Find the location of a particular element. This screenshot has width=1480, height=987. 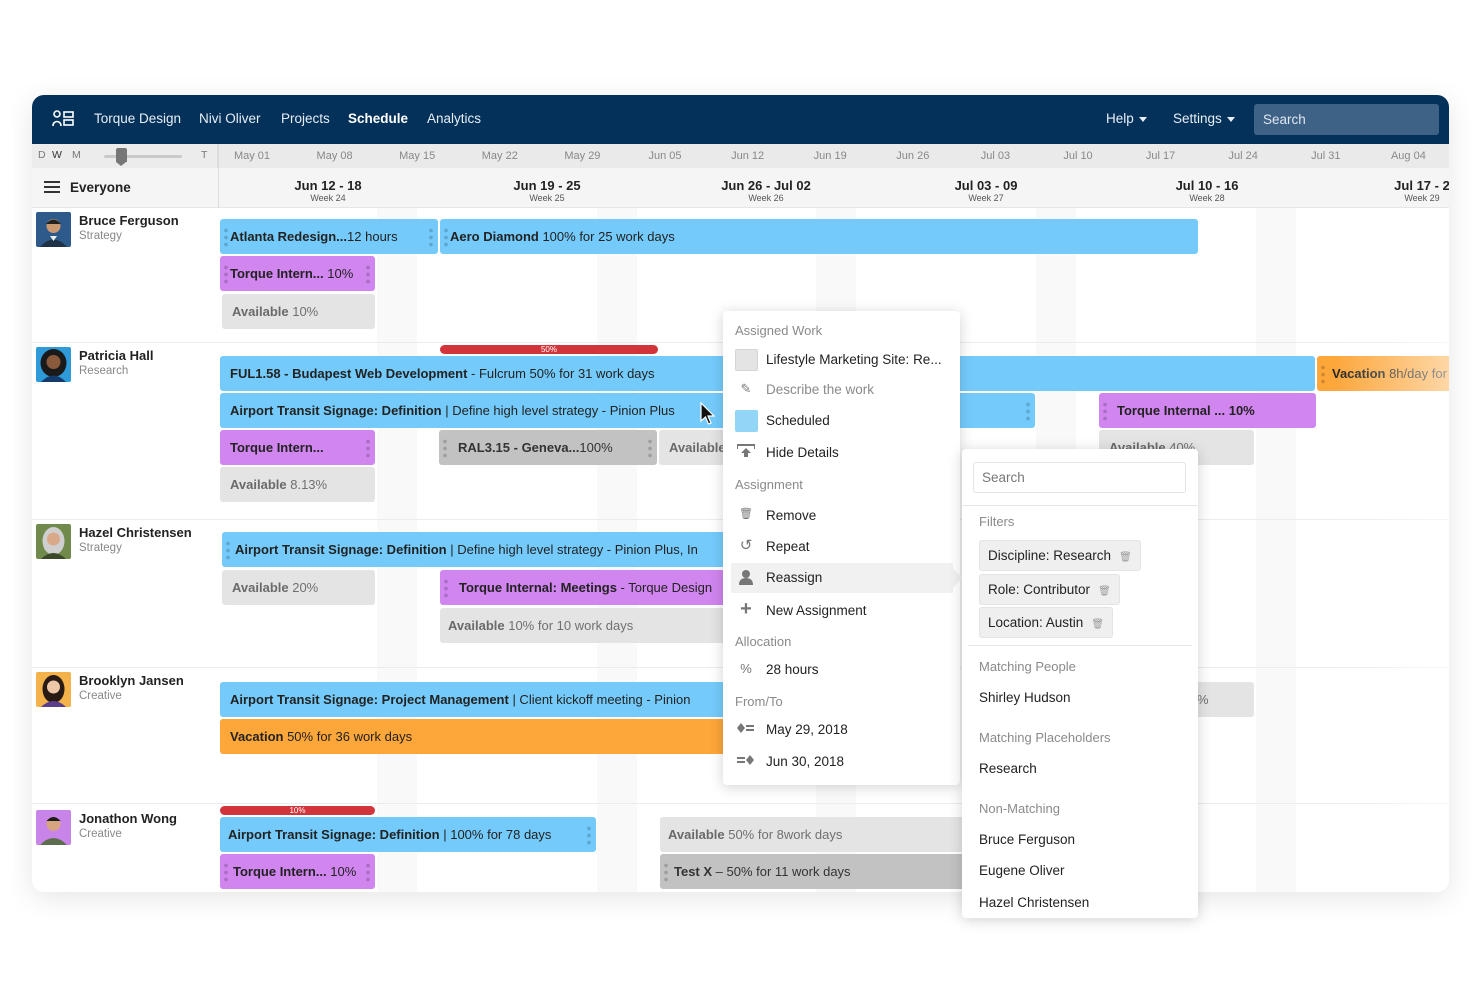

ruler-date-tick: May 29 is located at coordinates (582, 156).